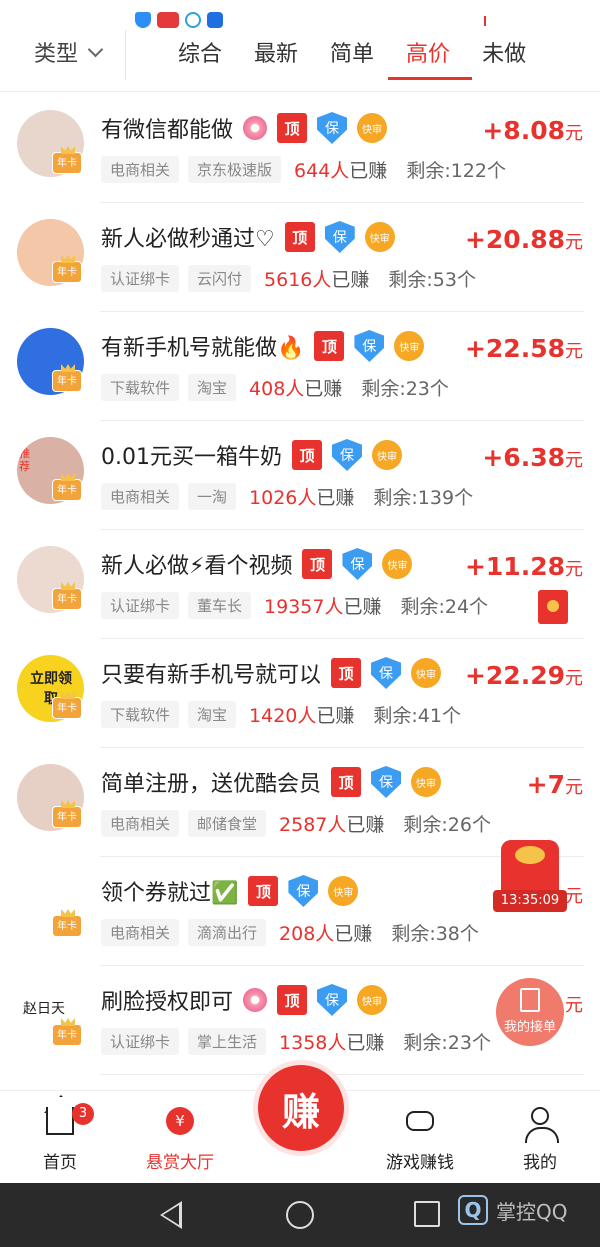 This screenshot has height=1247, width=600. I want to click on tab-comprehensive: 综合, so click(200, 58).